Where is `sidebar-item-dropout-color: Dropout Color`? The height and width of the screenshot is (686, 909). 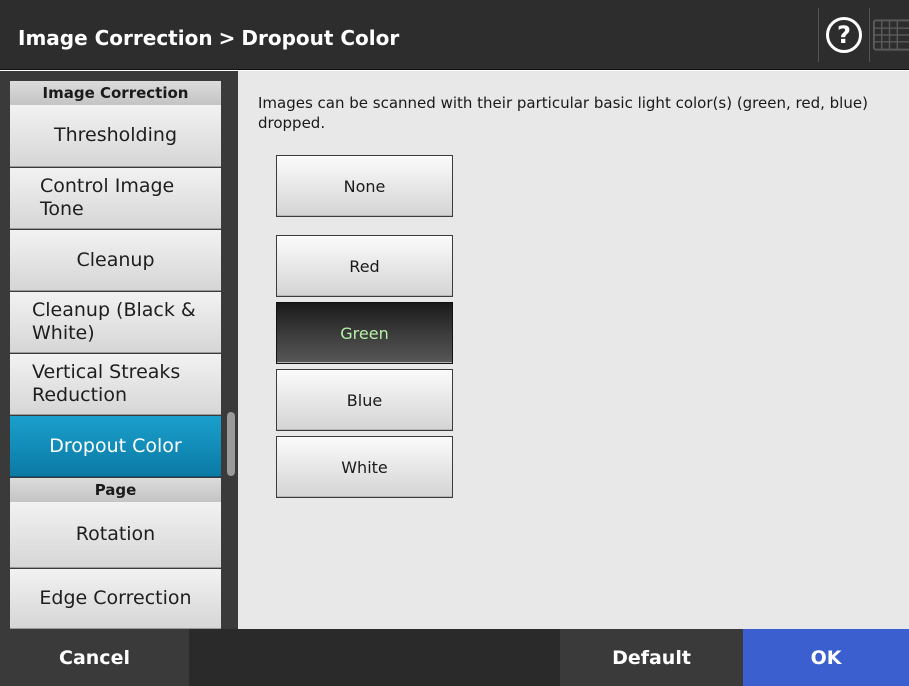 sidebar-item-dropout-color: Dropout Color is located at coordinates (115, 446).